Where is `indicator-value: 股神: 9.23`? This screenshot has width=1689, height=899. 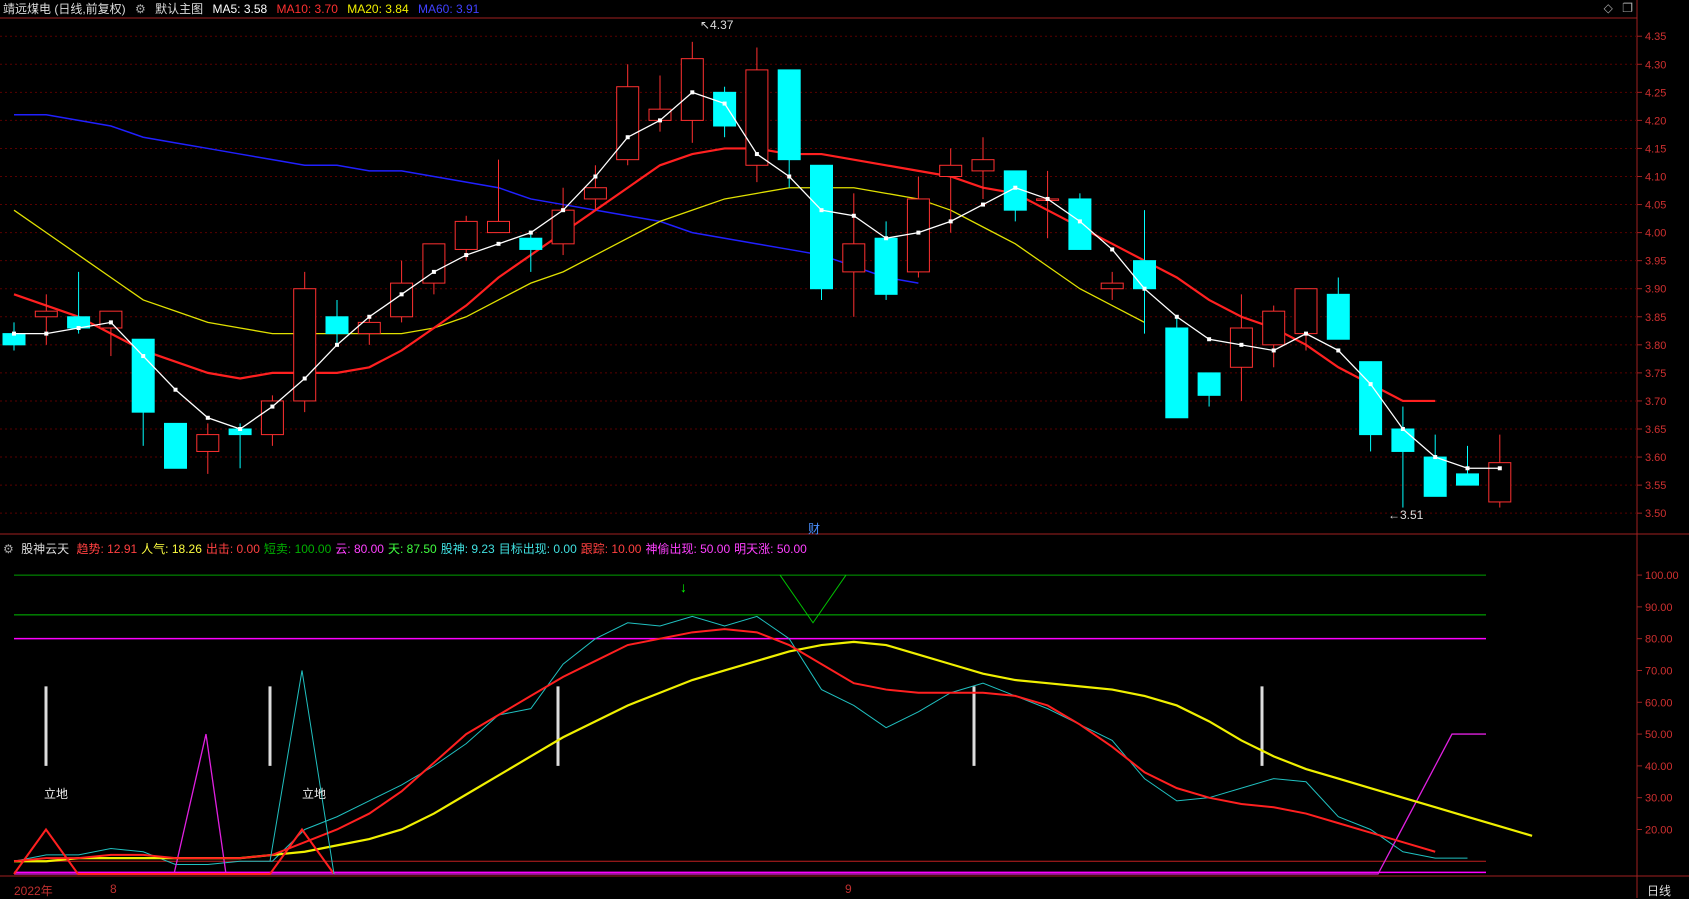 indicator-value: 股神: 9.23 is located at coordinates (467, 549).